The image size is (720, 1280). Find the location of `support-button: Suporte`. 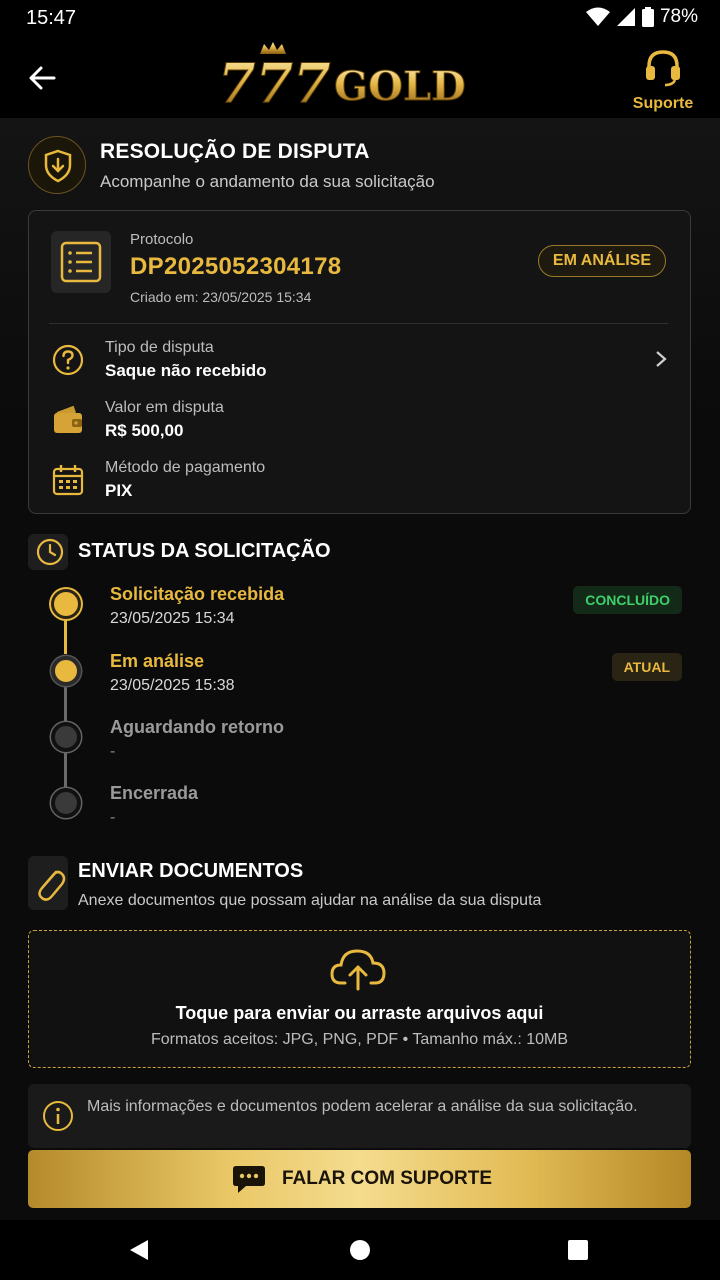

support-button: Suporte is located at coordinates (663, 80).